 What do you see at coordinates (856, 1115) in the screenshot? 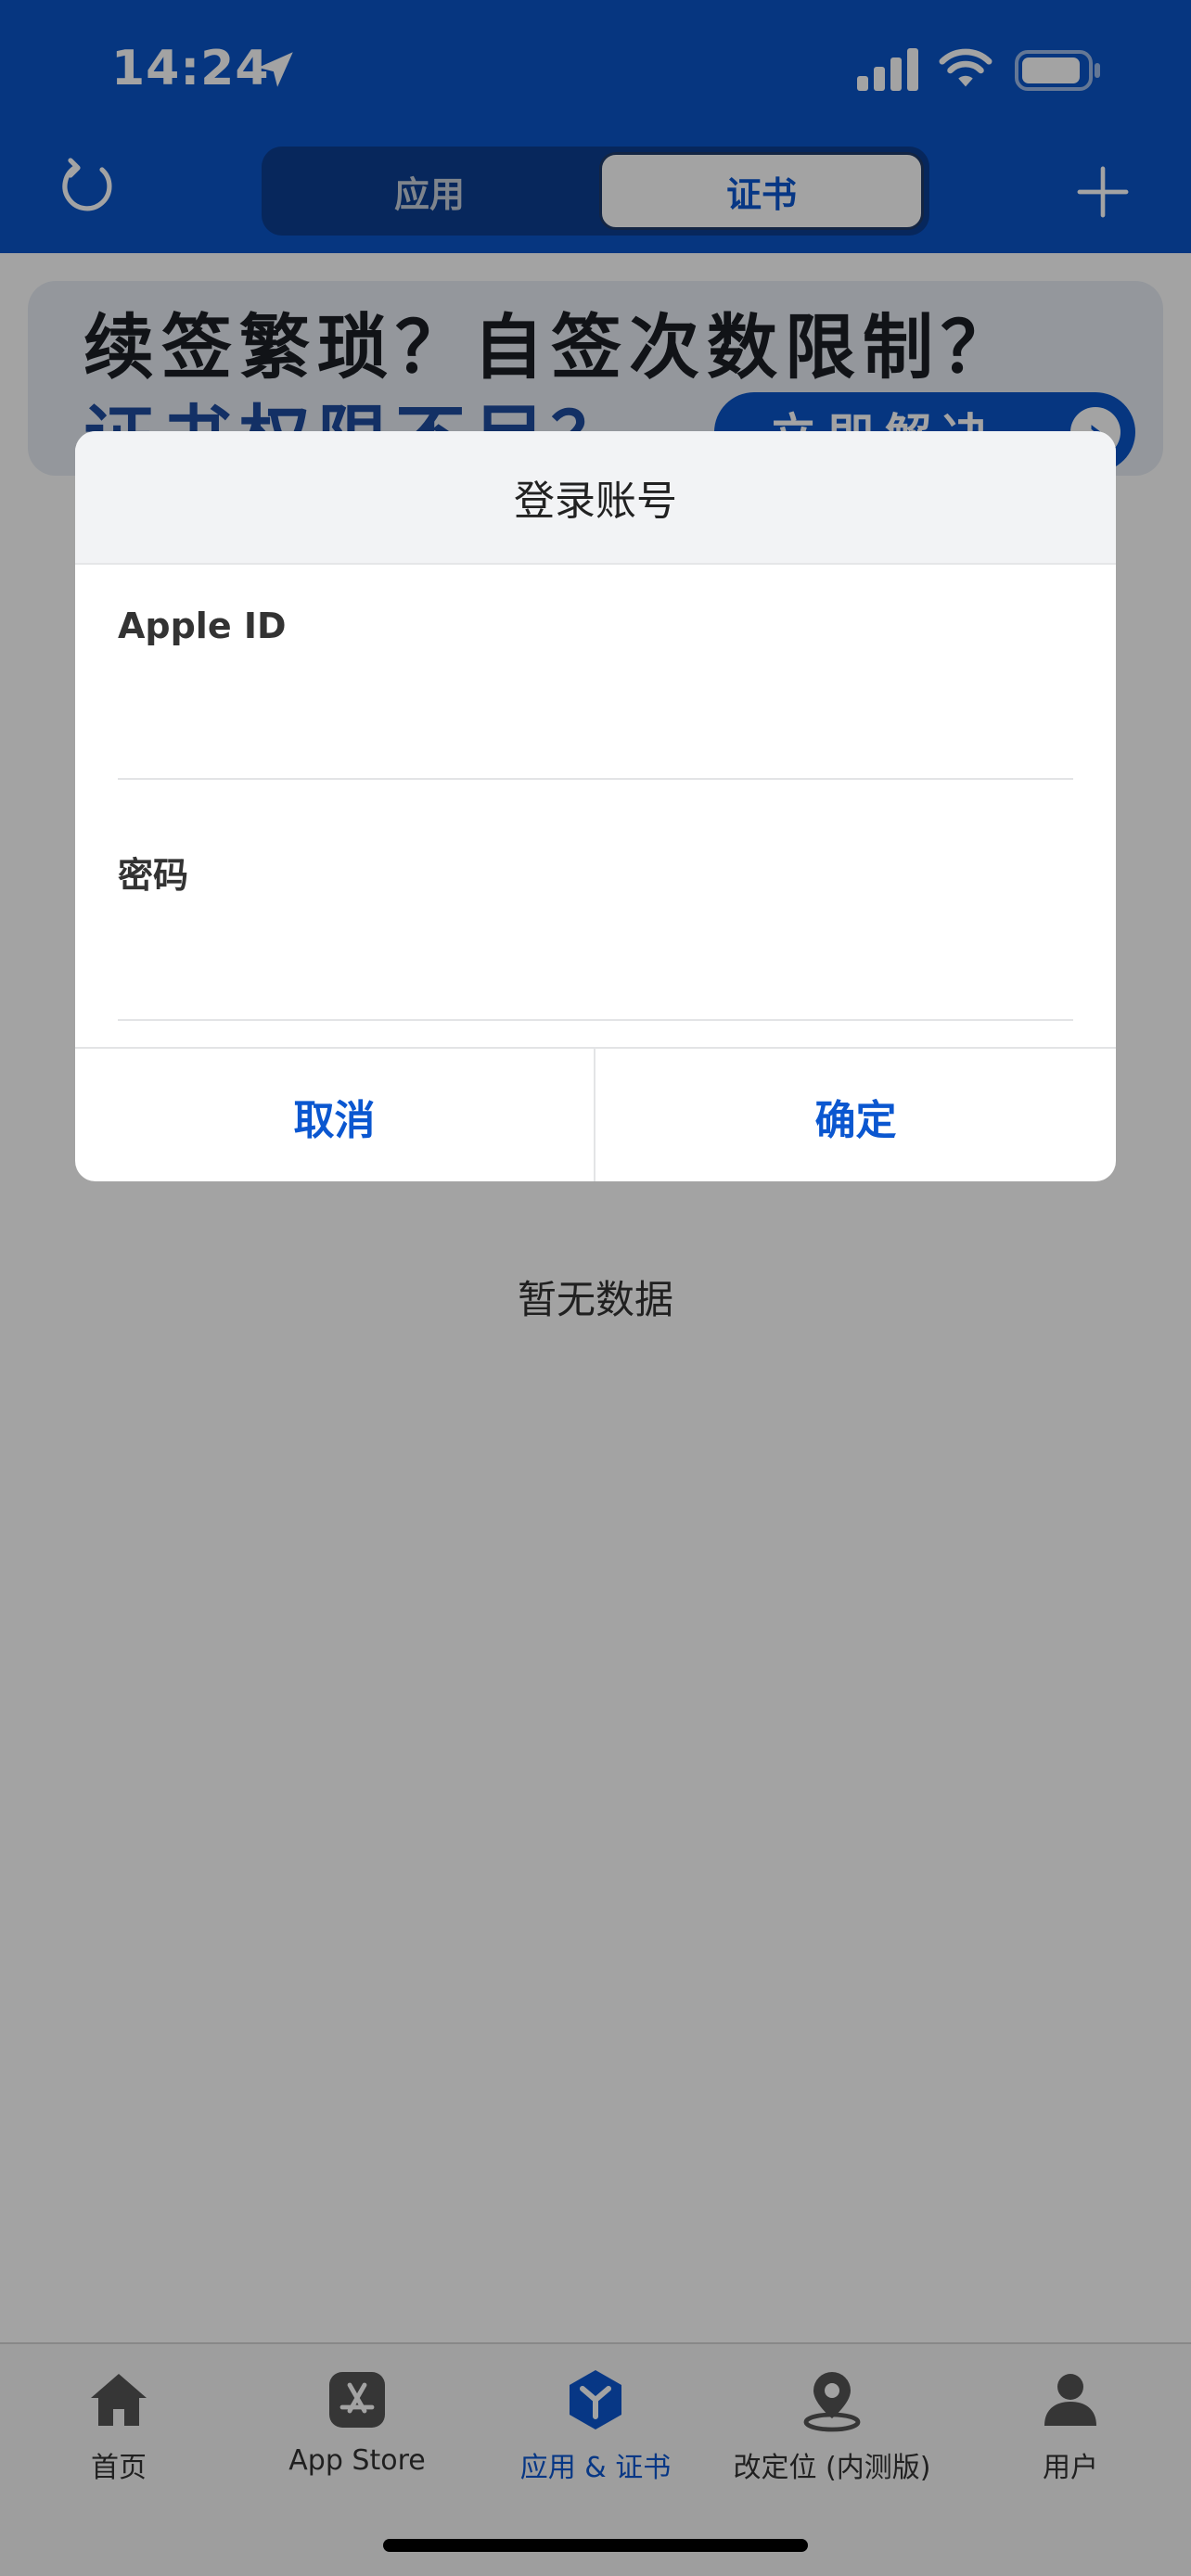
I see `confirm-button: 确定` at bounding box center [856, 1115].